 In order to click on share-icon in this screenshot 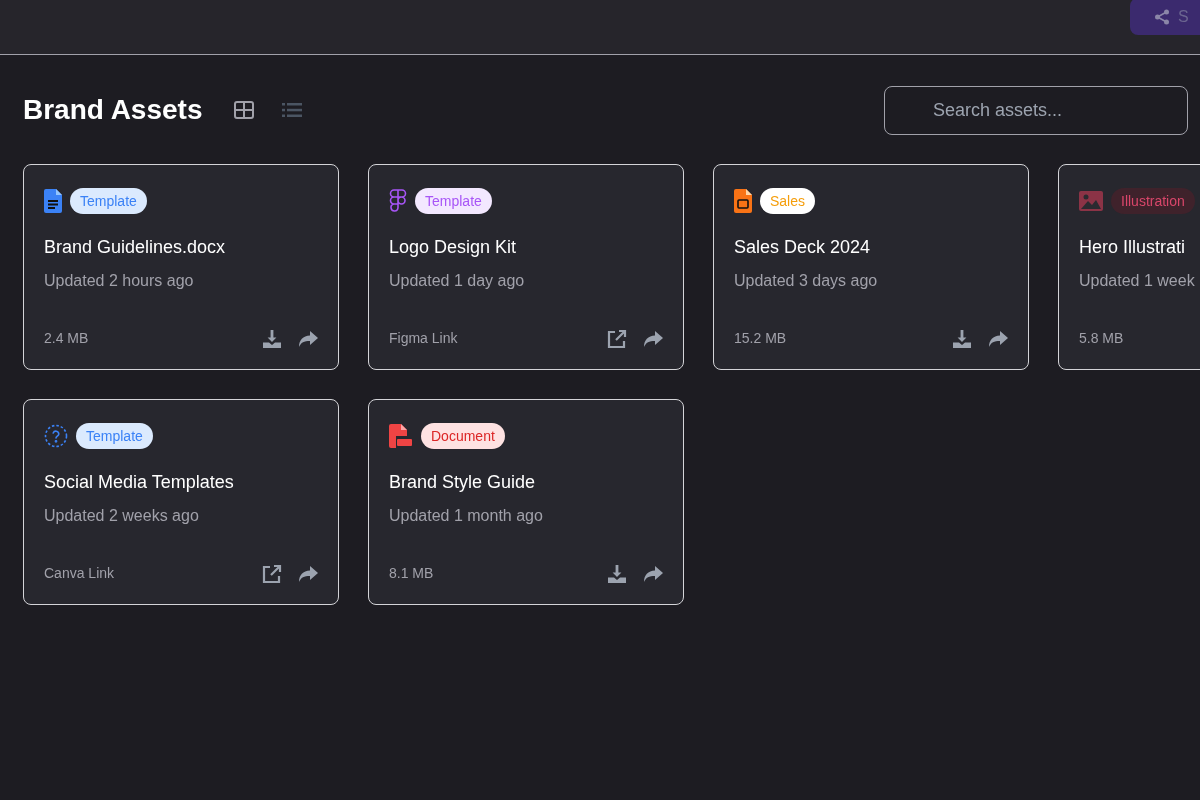, I will do `click(1162, 16)`.